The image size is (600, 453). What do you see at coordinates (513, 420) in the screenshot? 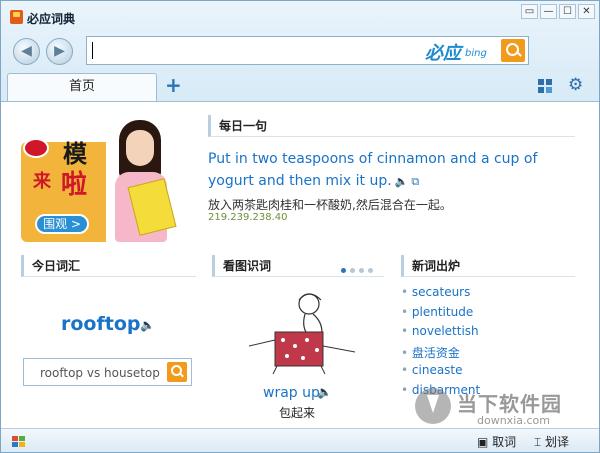
I see `watermark-url: downxia.com` at bounding box center [513, 420].